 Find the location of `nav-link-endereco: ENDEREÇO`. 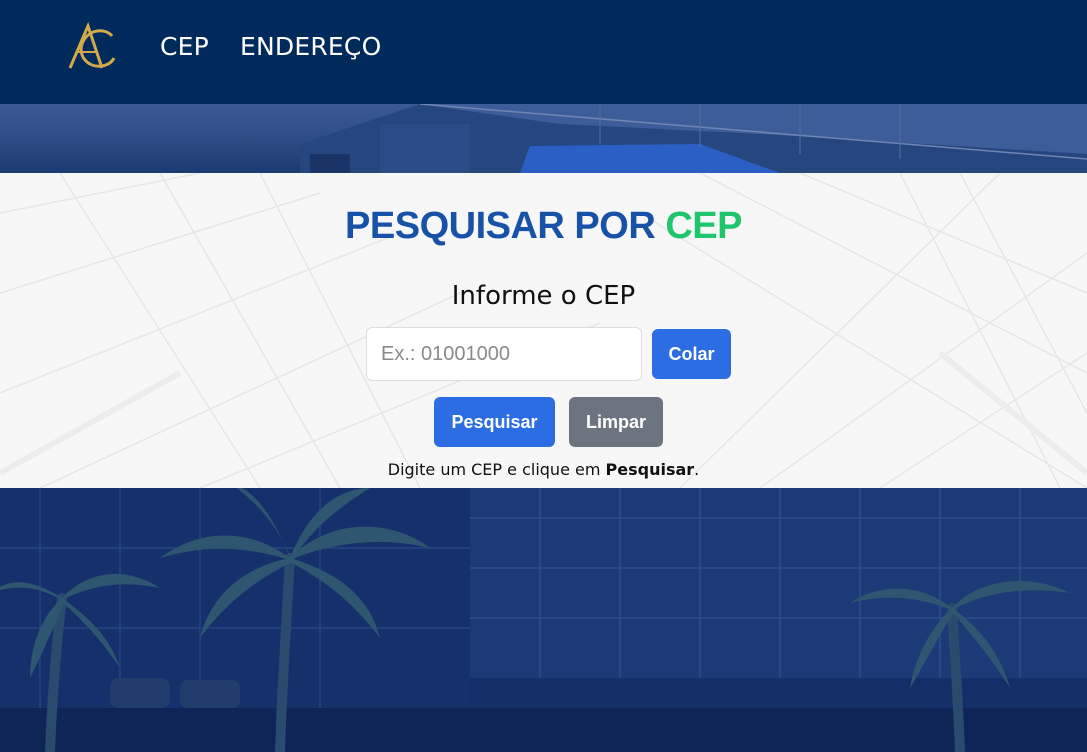

nav-link-endereco: ENDEREÇO is located at coordinates (310, 46).